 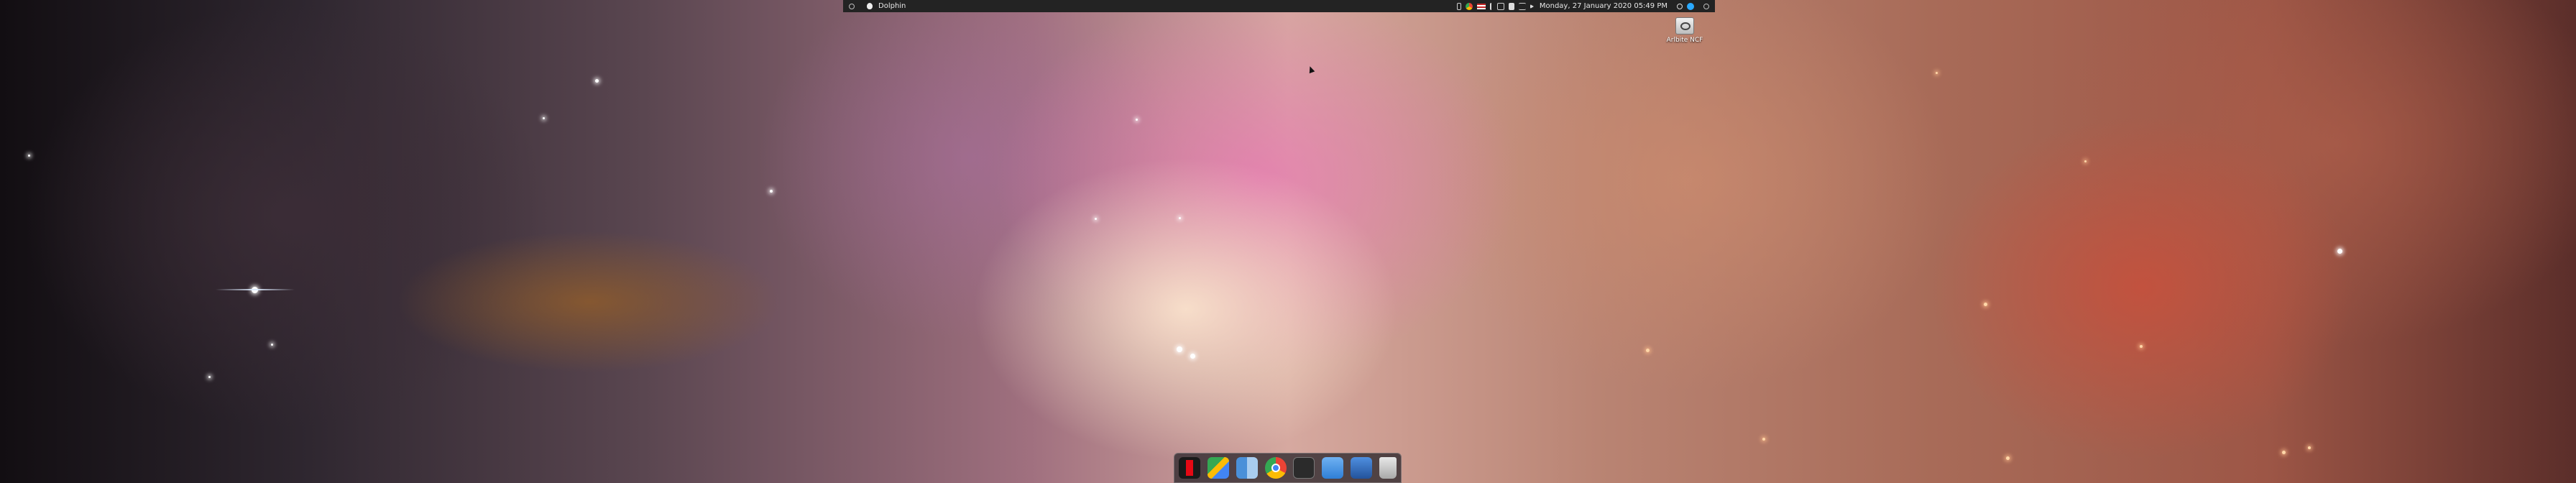 I want to click on battery-icon, so click(x=1458, y=6).